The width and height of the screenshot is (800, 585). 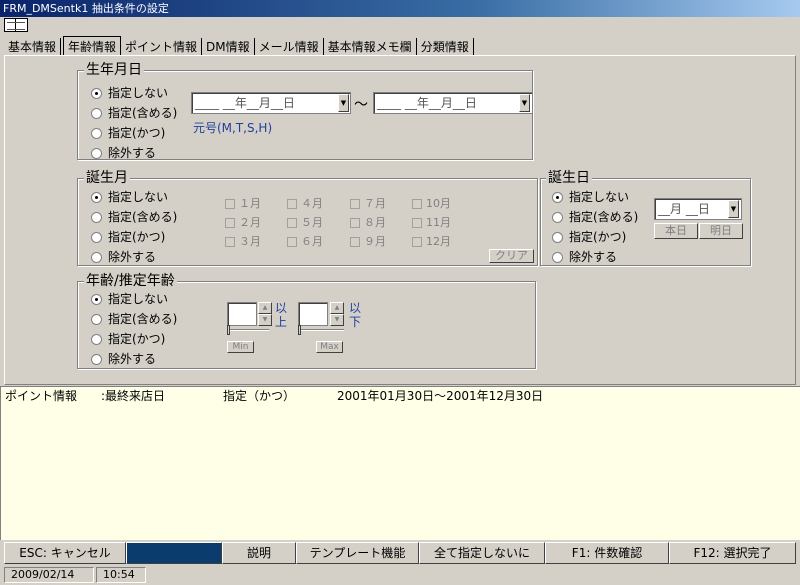 I want to click on birthday-tomorrow-button: 明日, so click(x=721, y=231).